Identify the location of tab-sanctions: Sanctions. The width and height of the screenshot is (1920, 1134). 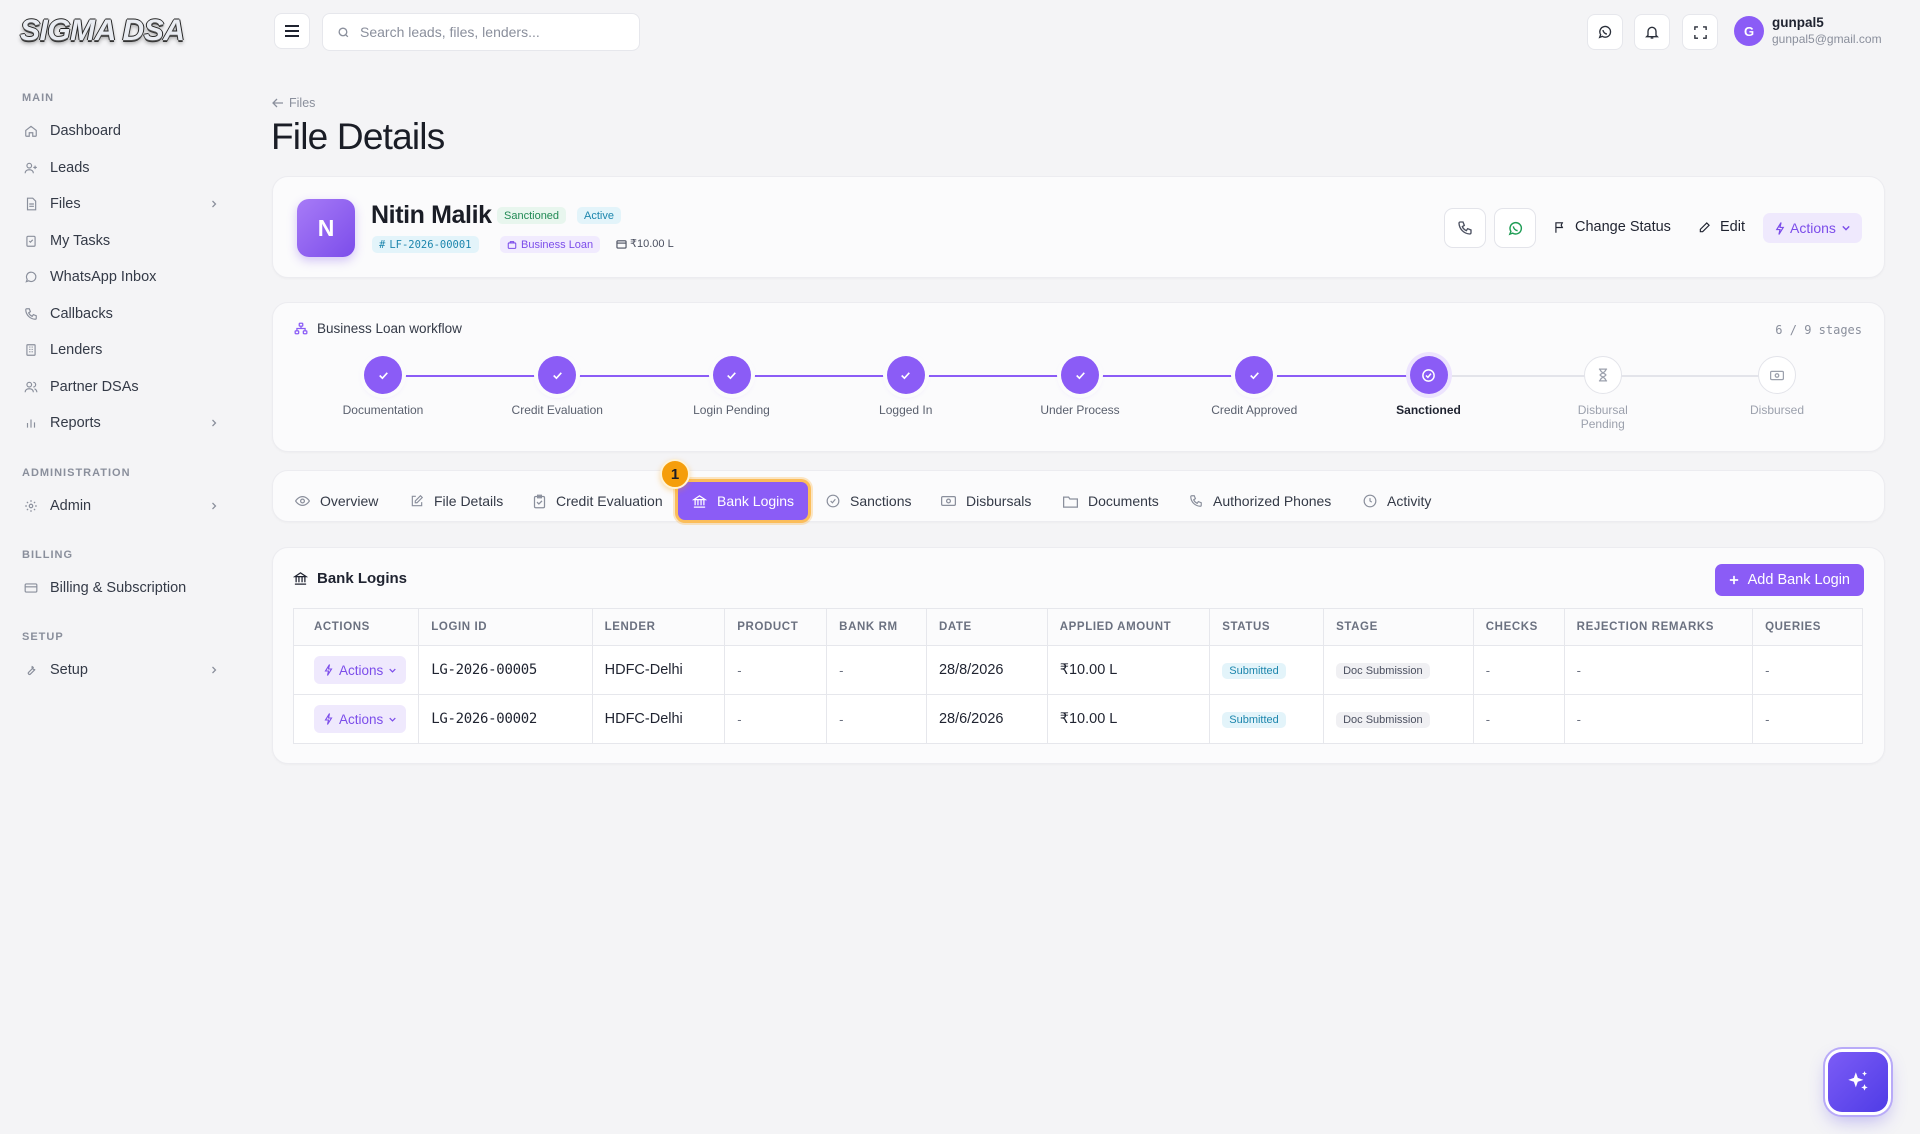
(868, 501).